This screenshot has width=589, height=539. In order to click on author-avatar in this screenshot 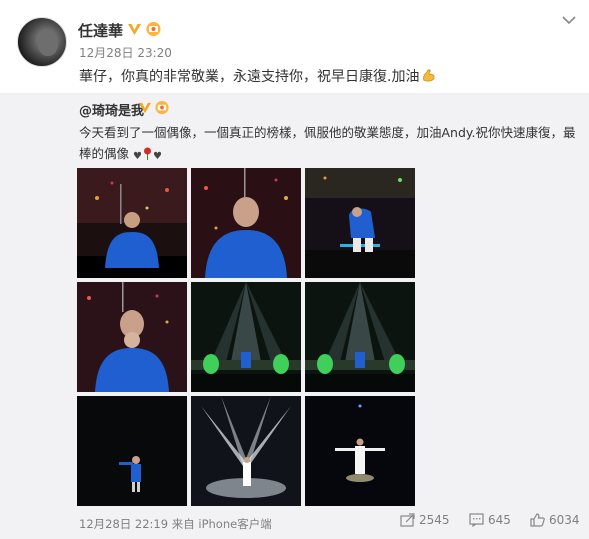, I will do `click(42, 42)`.